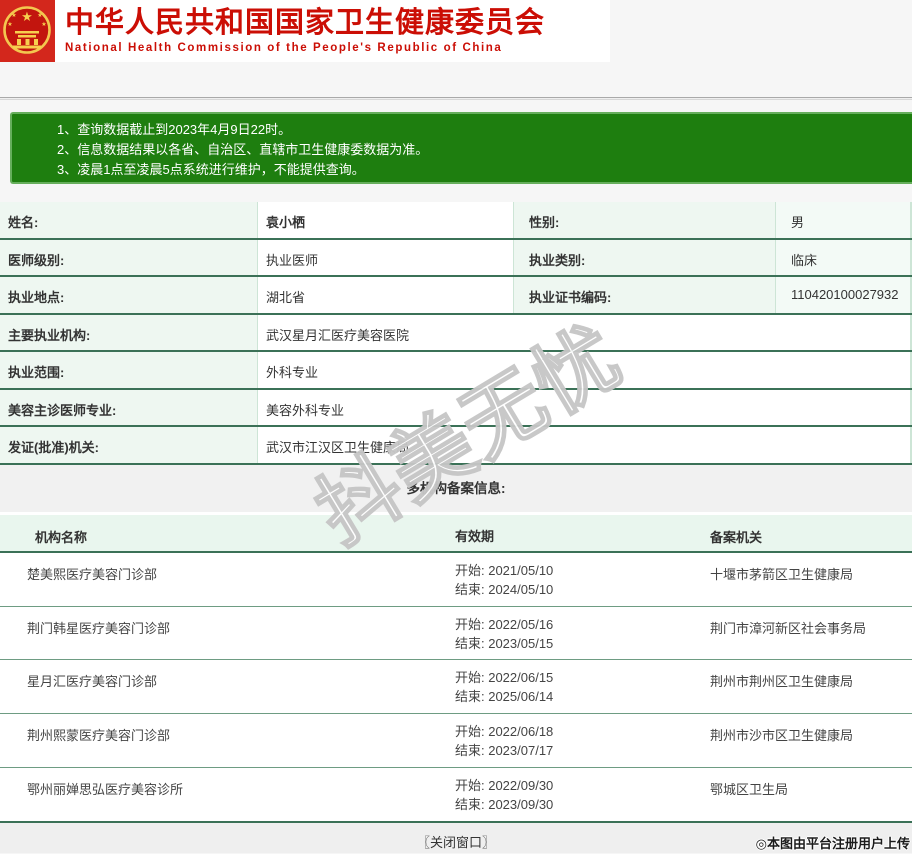 Image resolution: width=912 pixels, height=854 pixels. Describe the element at coordinates (584, 445) in the screenshot. I see `issuer-value: 武汉市江汉区卫生健康局` at that location.